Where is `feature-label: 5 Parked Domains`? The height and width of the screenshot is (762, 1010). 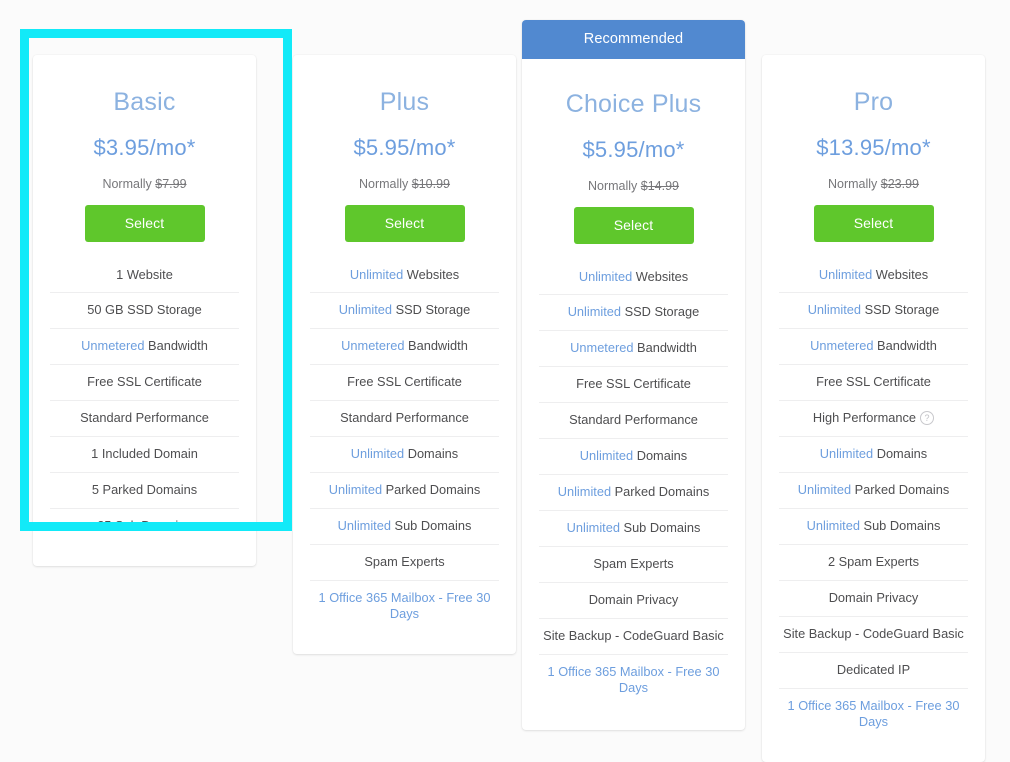
feature-label: 5 Parked Domains is located at coordinates (144, 490).